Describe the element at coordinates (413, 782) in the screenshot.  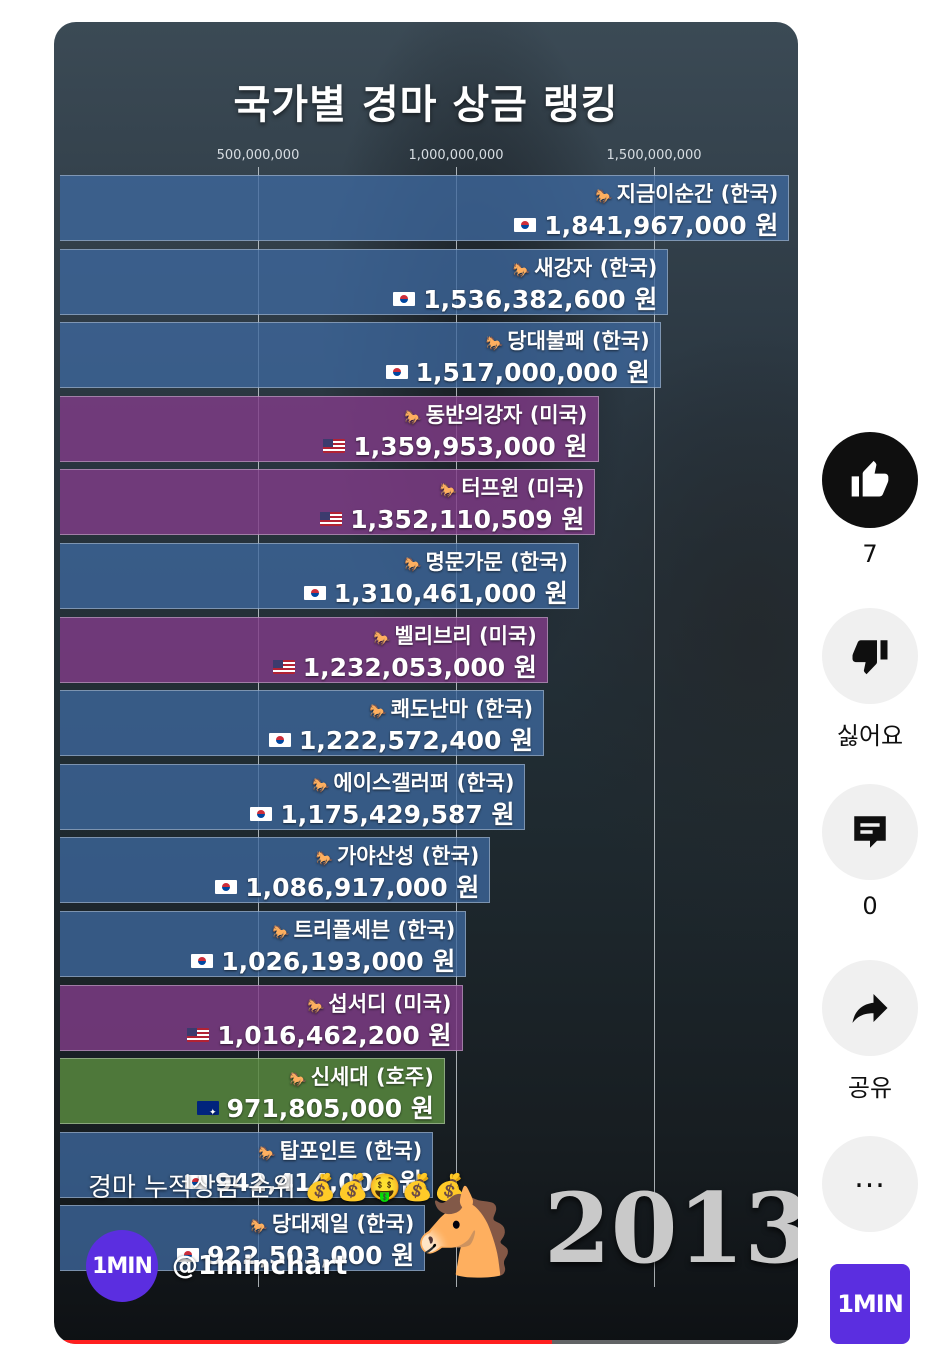
I see `bar-name-label: 🐎 에이스갤러퍼 (한국)` at that location.